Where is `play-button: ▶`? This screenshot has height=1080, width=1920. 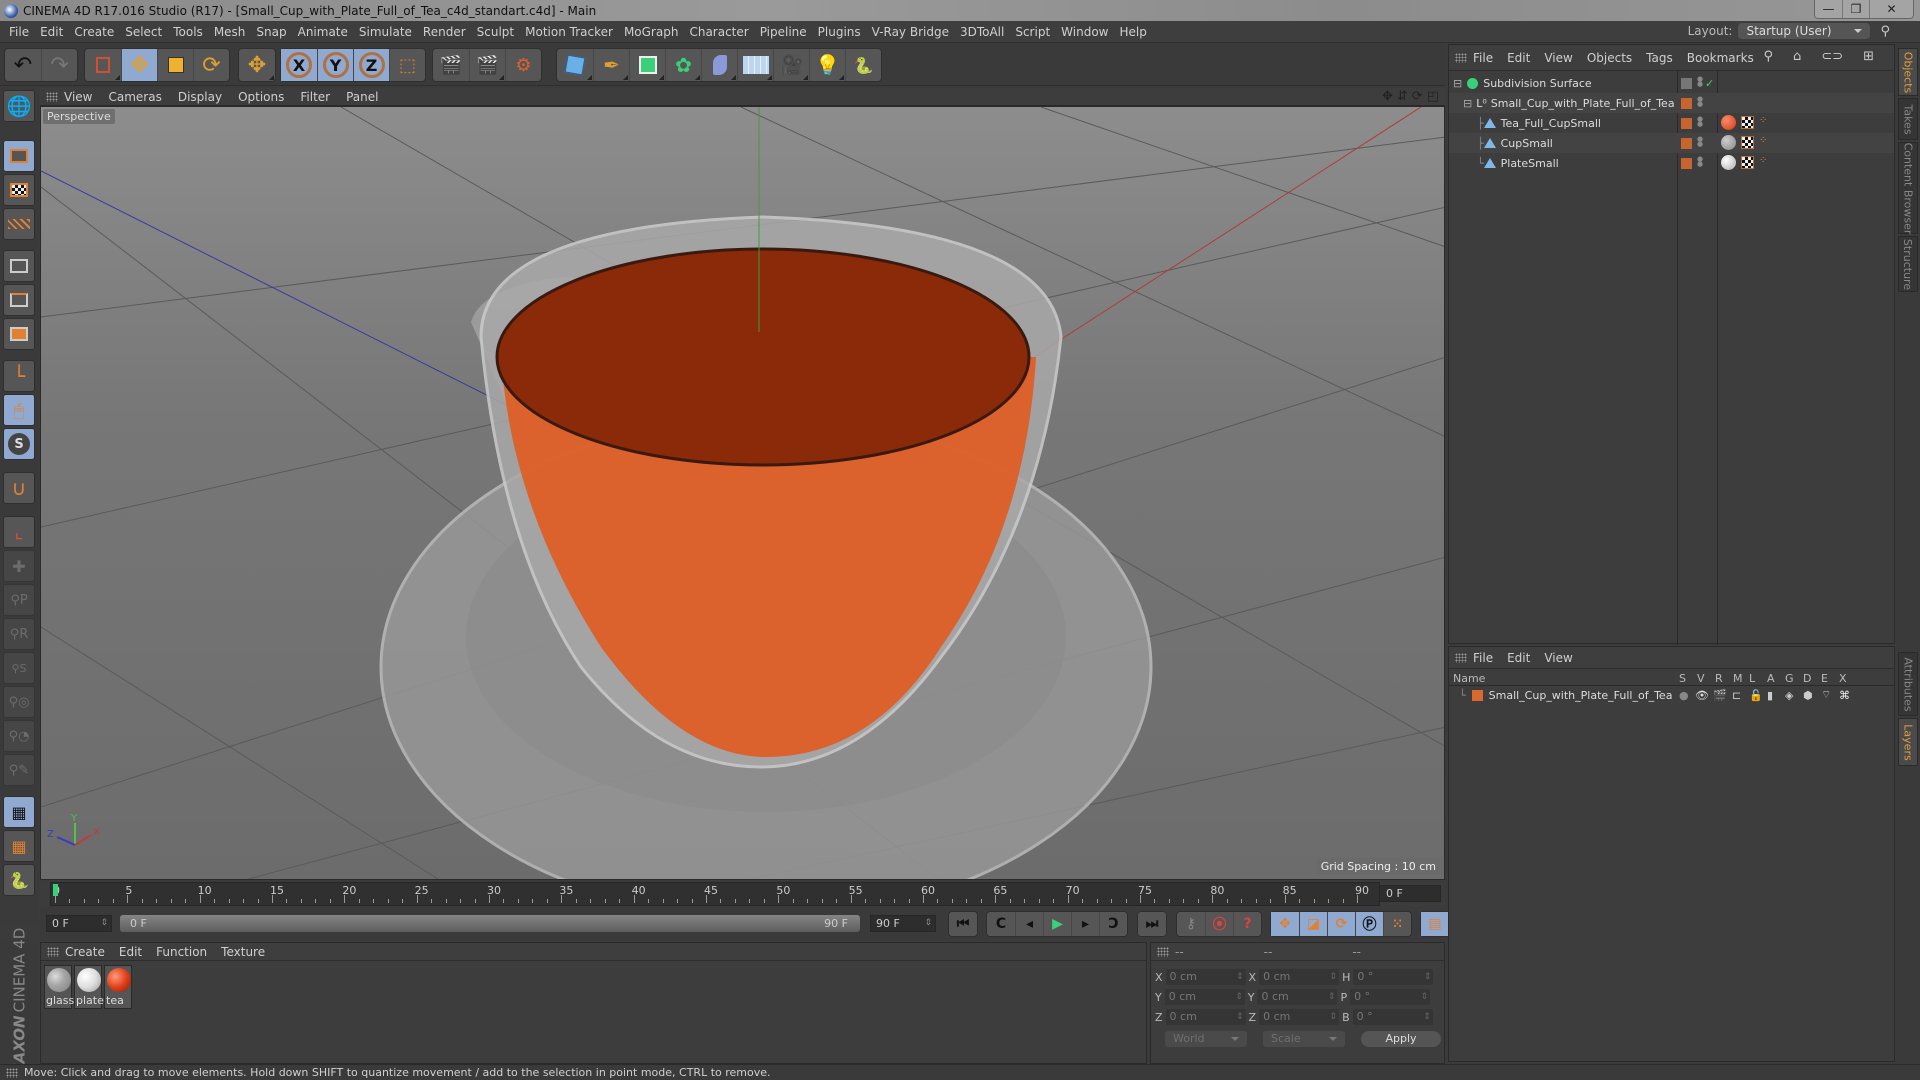 play-button: ▶ is located at coordinates (1057, 924).